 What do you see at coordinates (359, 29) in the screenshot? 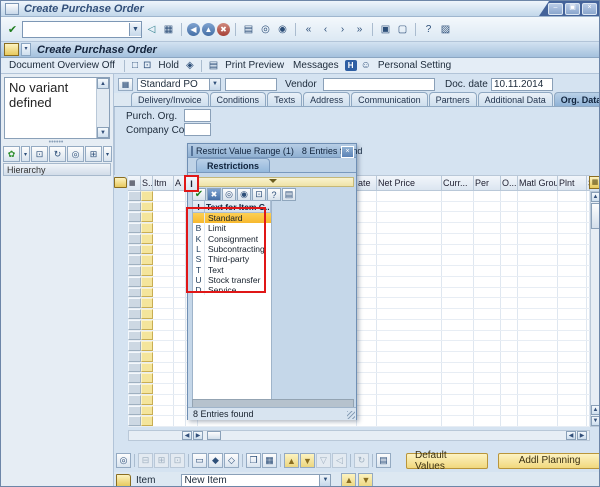
I see `last-page-icon: »` at bounding box center [359, 29].